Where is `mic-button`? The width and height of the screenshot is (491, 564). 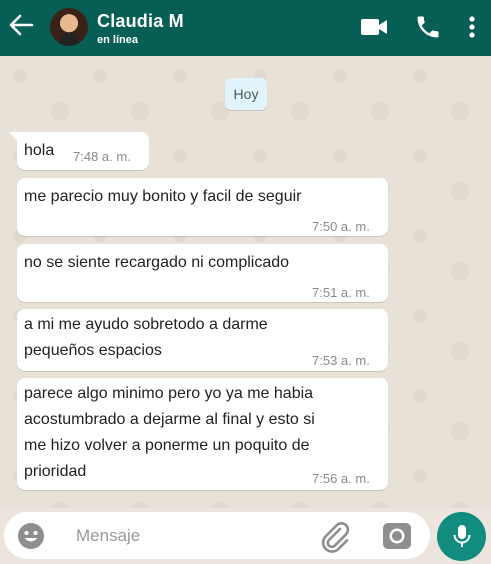 mic-button is located at coordinates (461, 536).